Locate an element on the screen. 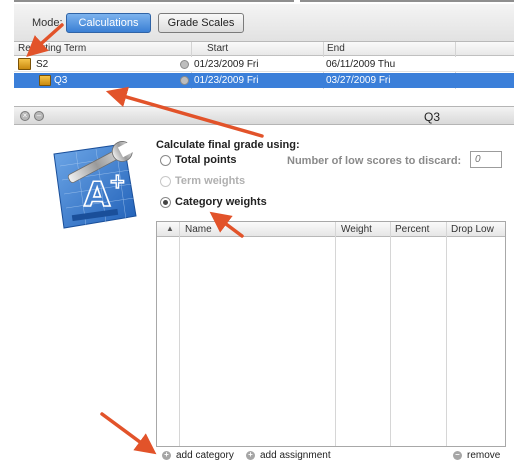 This screenshot has width=514, height=461. total-points-label: Total points is located at coordinates (206, 160).